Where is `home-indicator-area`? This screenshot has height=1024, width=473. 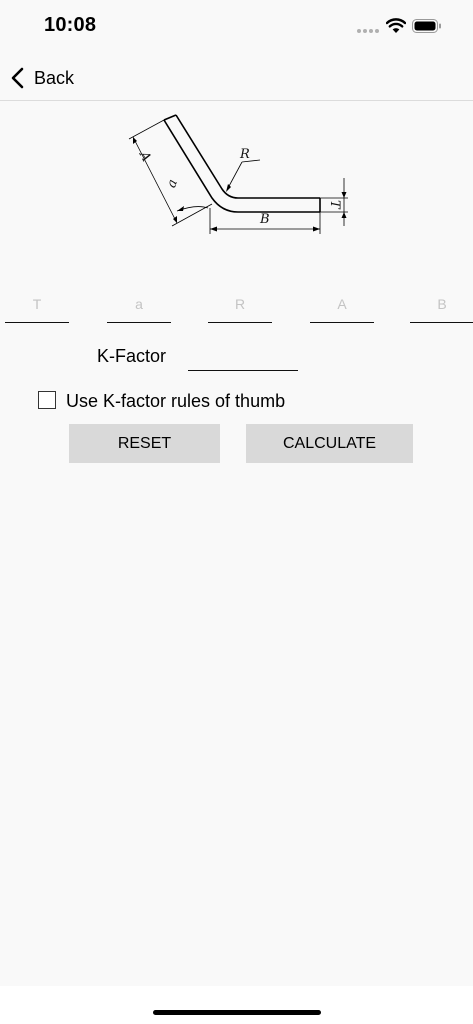
home-indicator-area is located at coordinates (236, 1005).